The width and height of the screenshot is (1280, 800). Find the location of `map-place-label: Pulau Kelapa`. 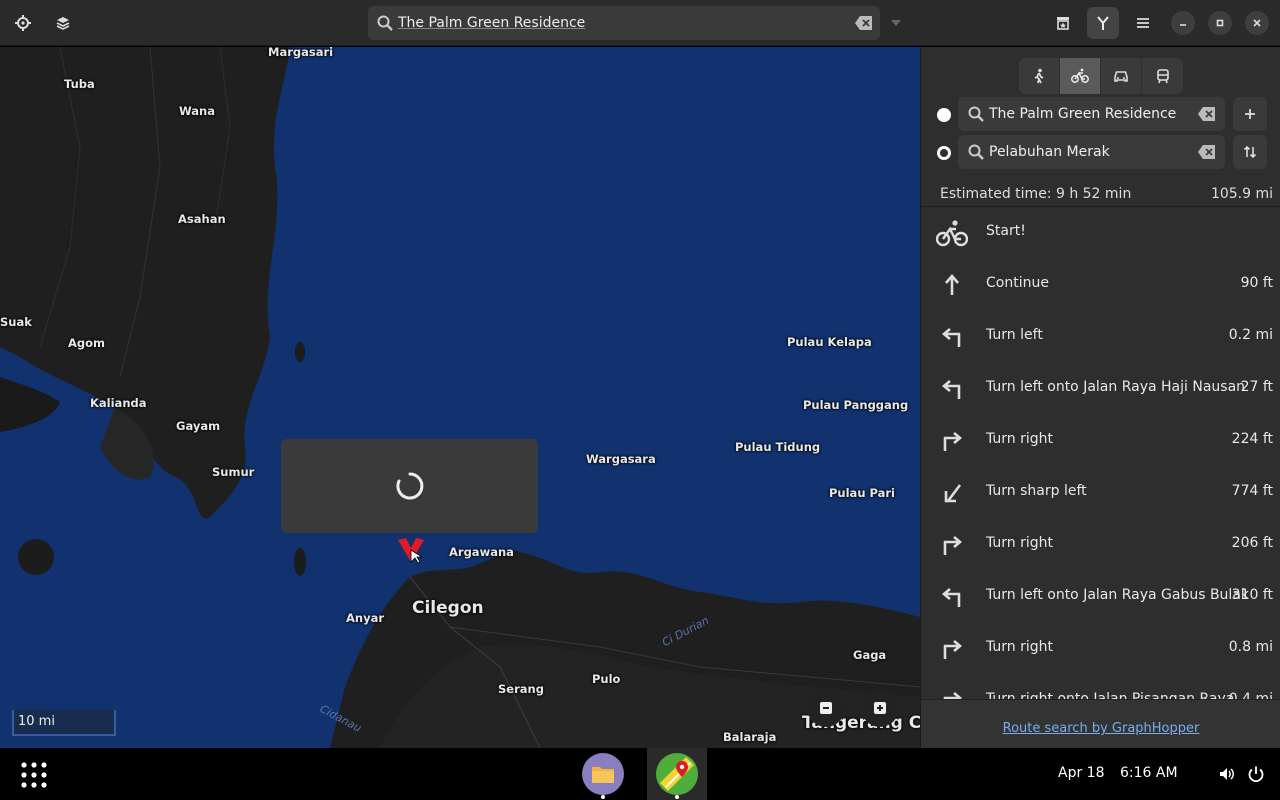

map-place-label: Pulau Kelapa is located at coordinates (829, 342).